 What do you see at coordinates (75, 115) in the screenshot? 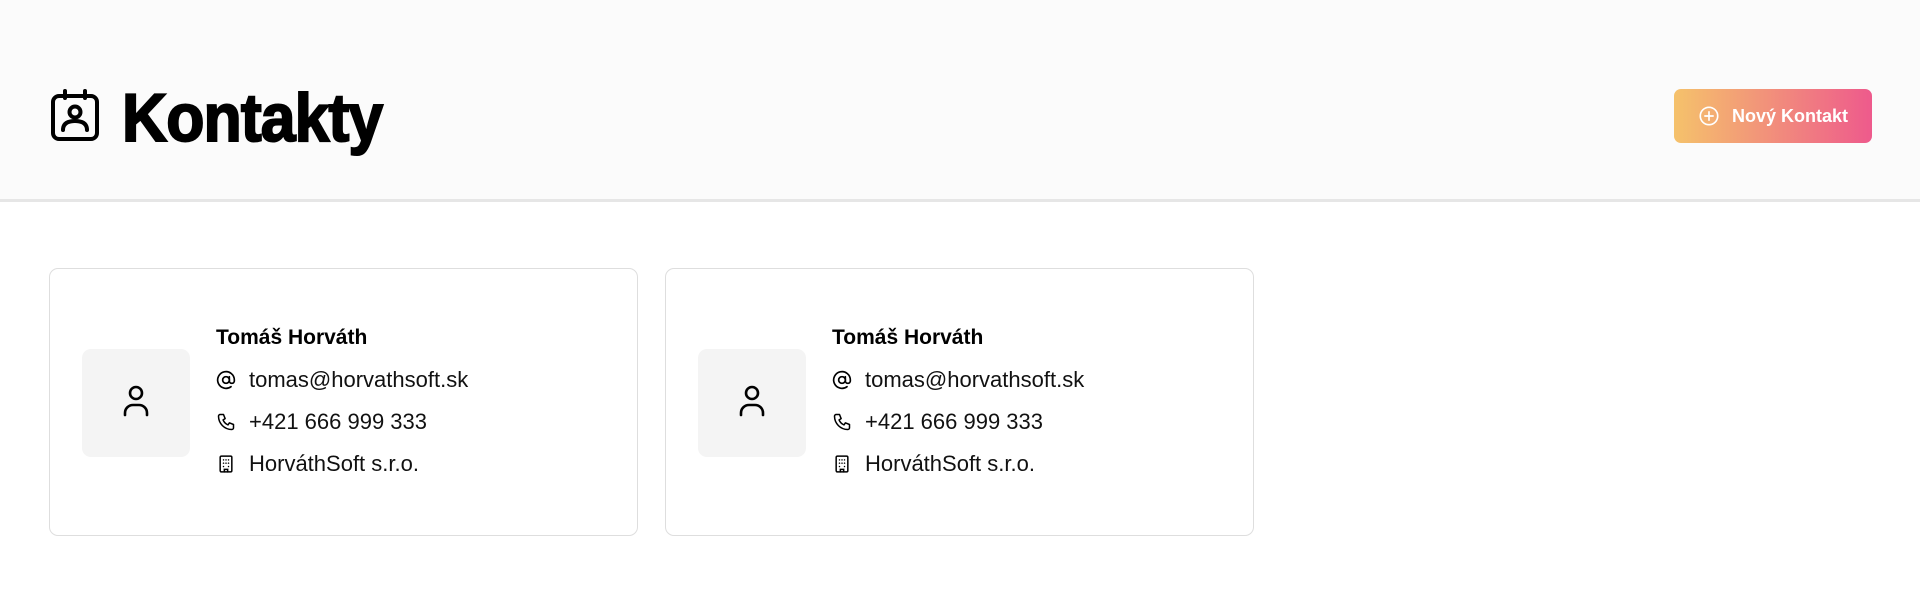
I see `contact-card-icon` at bounding box center [75, 115].